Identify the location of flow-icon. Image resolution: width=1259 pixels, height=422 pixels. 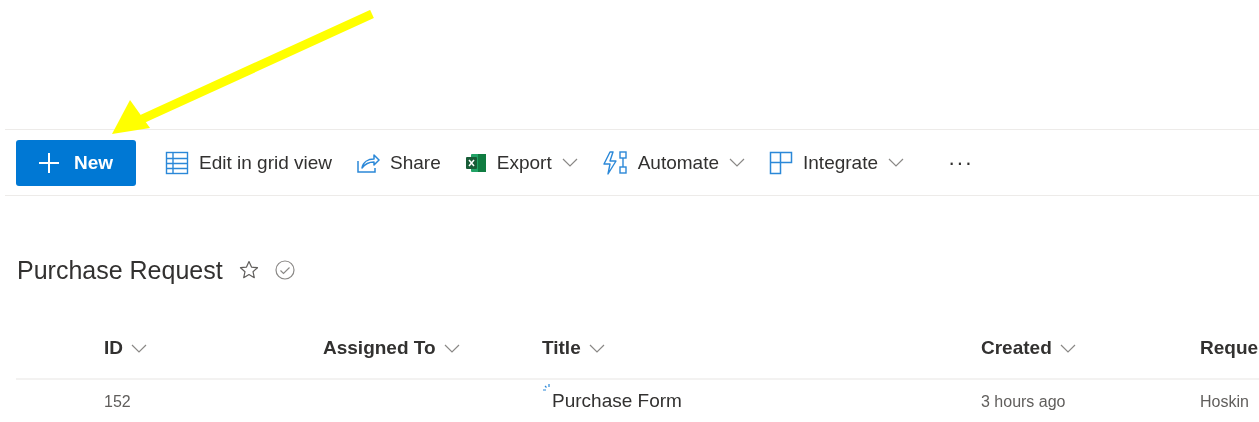
(614, 162).